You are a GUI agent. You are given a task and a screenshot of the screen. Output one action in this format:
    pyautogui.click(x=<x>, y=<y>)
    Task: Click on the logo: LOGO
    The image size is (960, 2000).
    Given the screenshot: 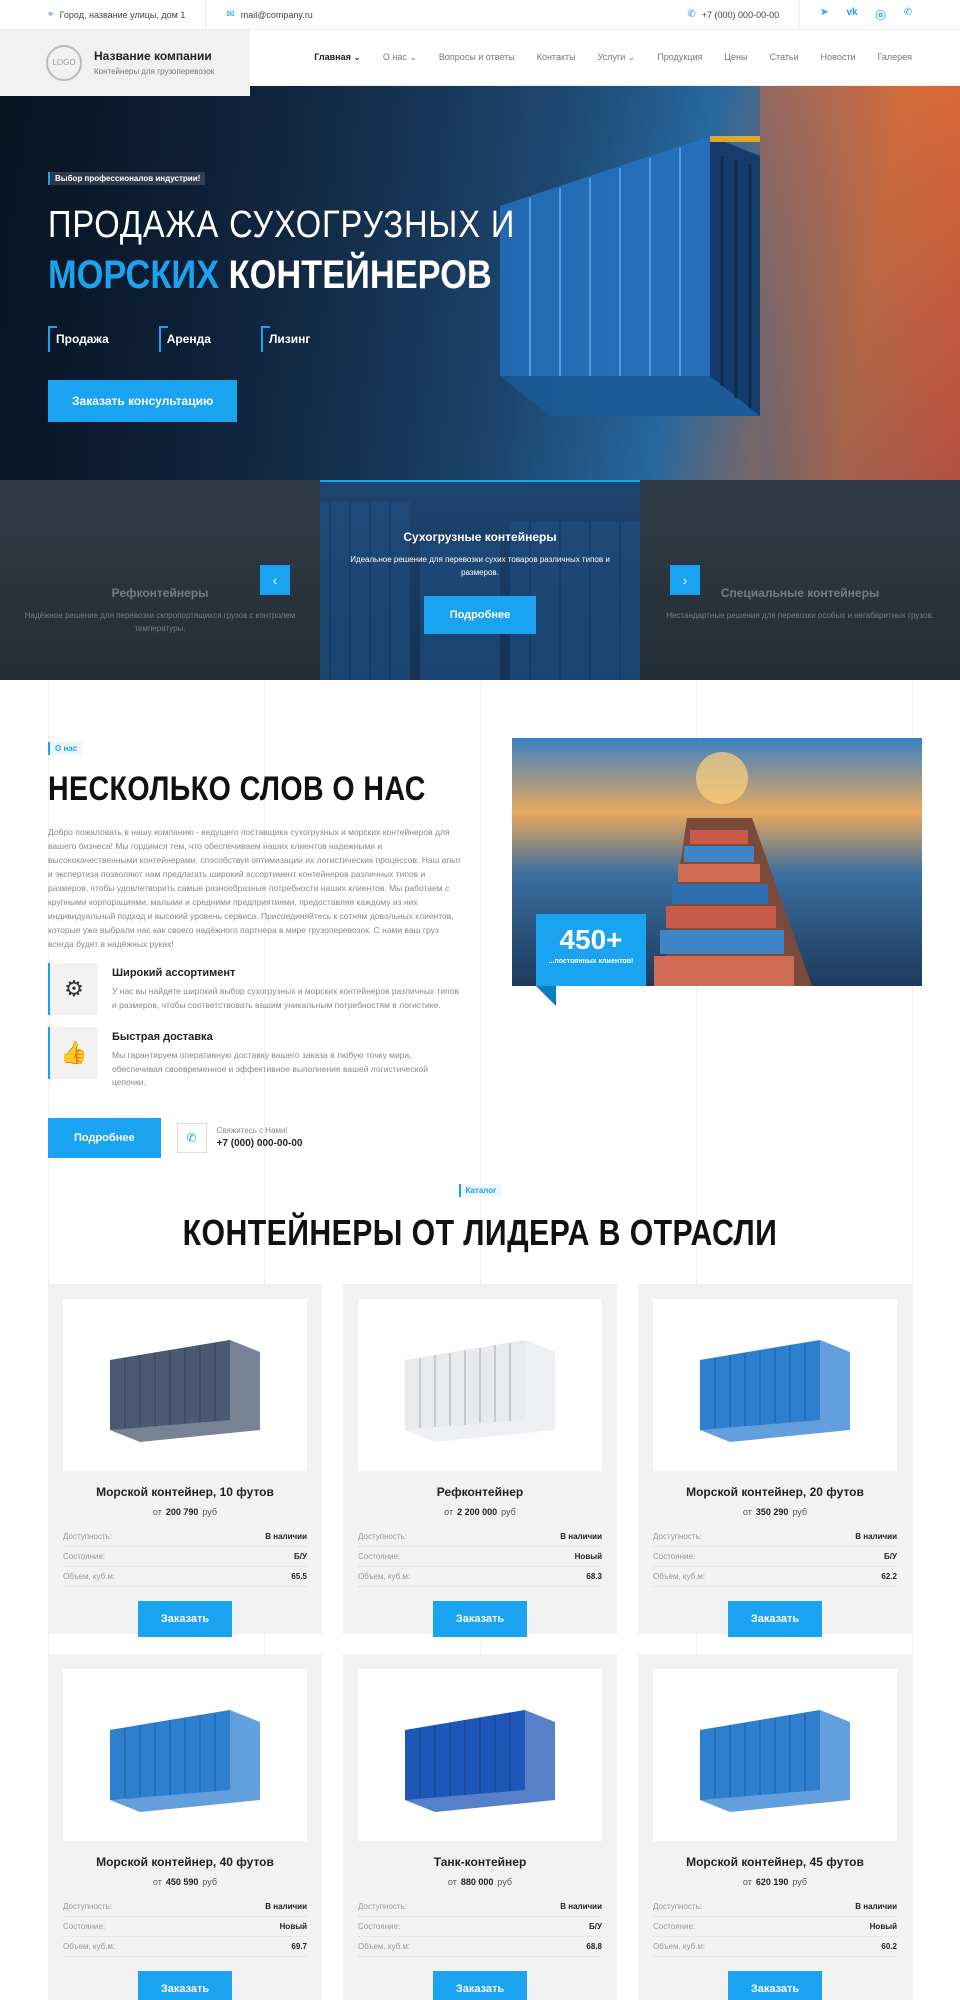 What is the action you would take?
    pyautogui.click(x=64, y=62)
    